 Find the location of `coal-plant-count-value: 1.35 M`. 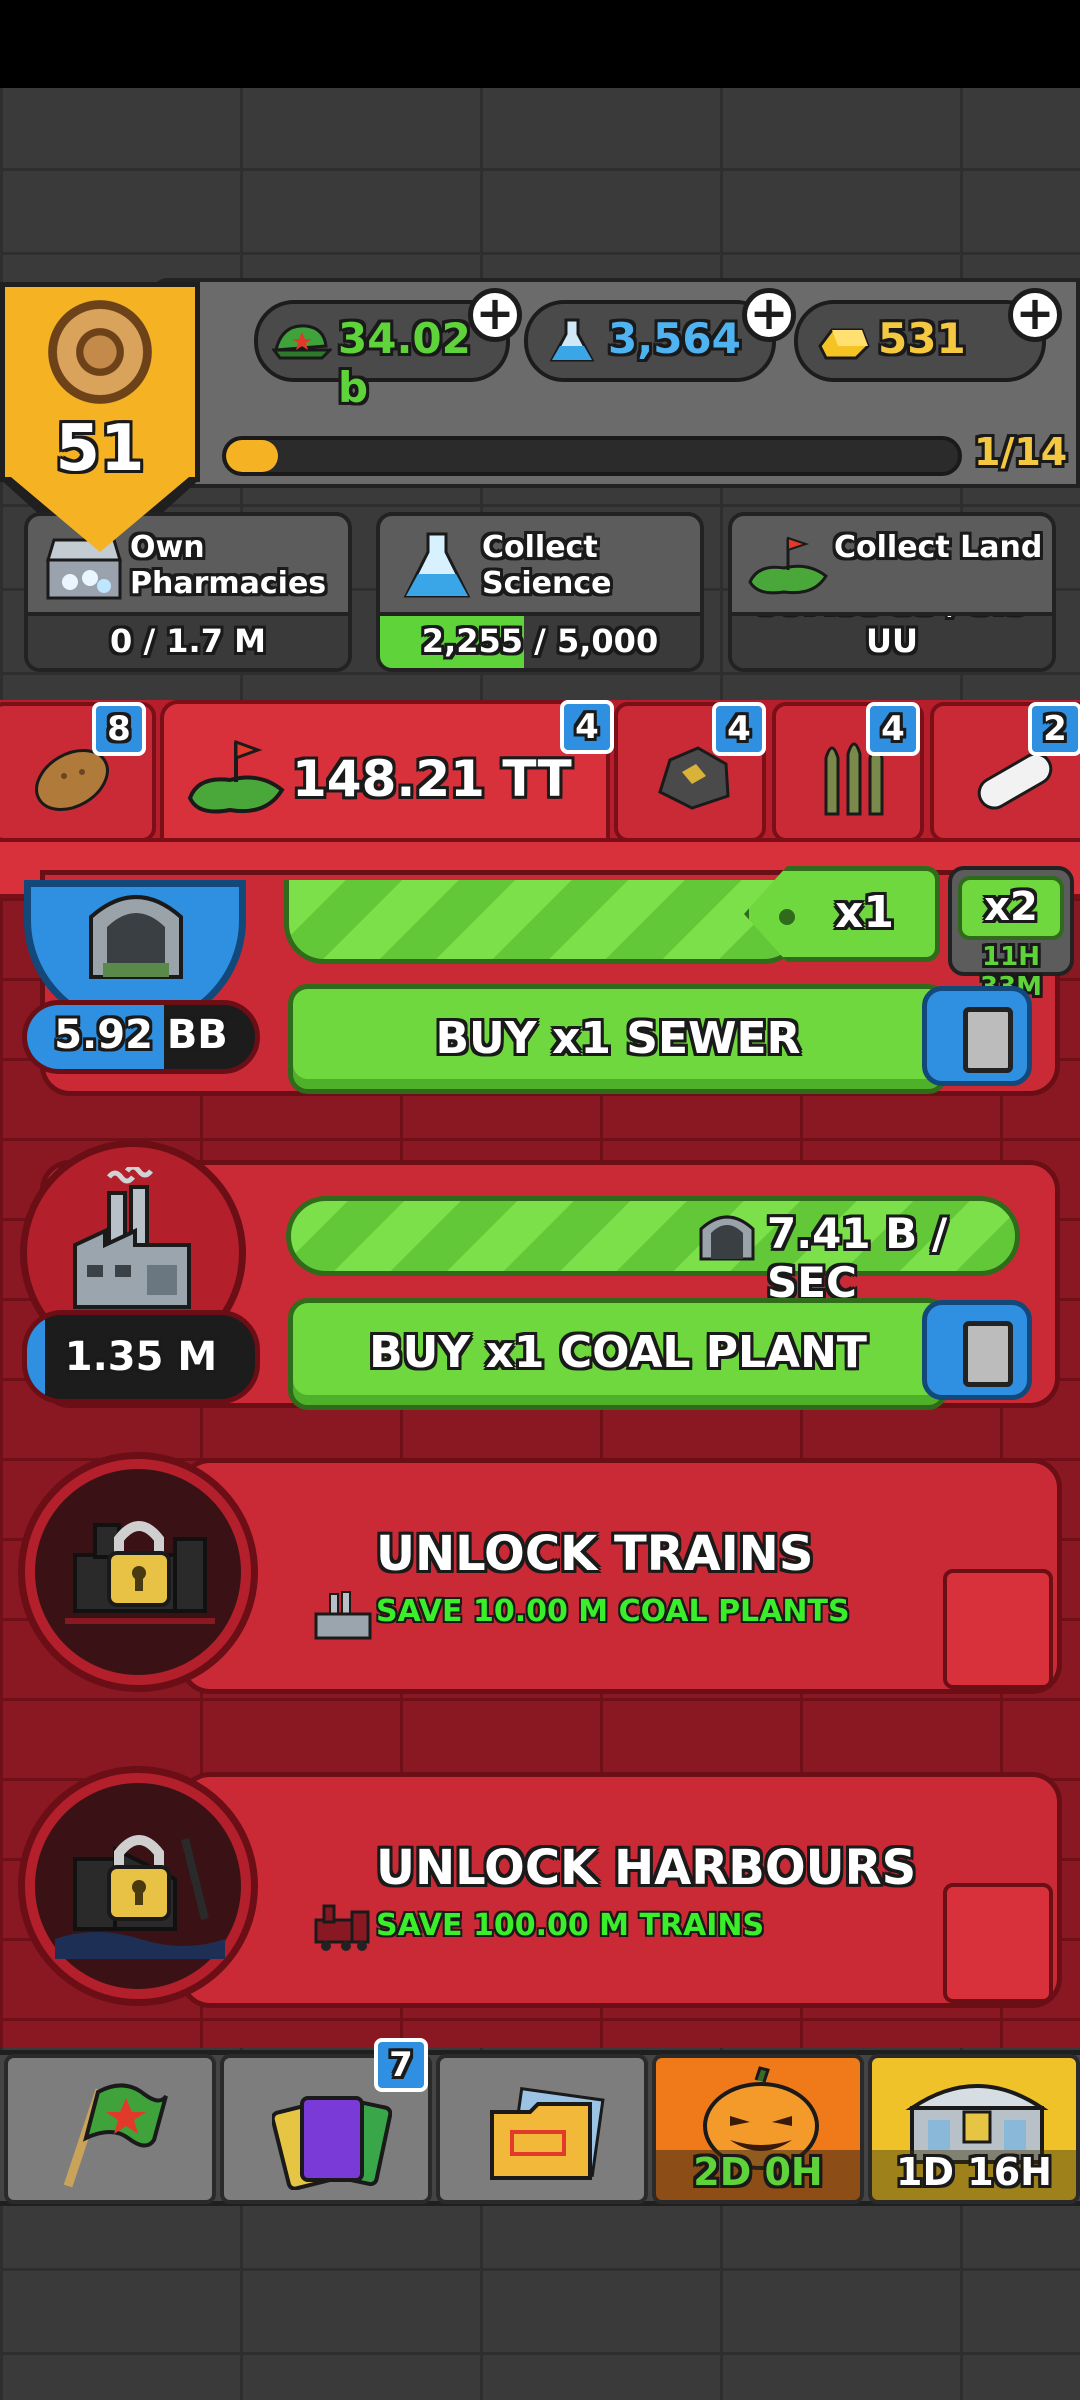

coal-plant-count-value: 1.35 M is located at coordinates (141, 1357).